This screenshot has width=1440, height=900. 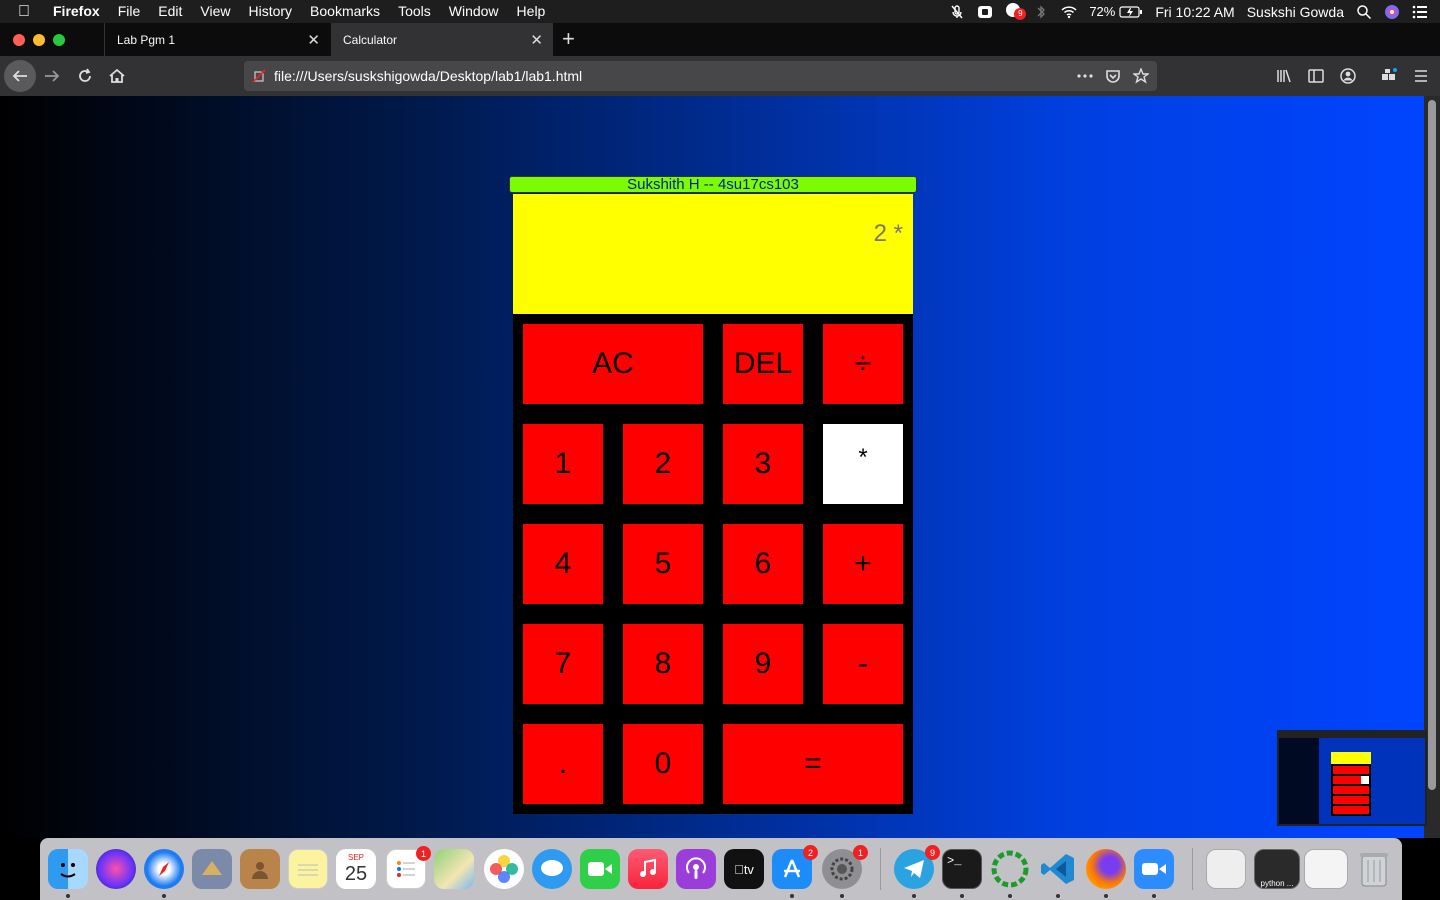 What do you see at coordinates (1348, 76) in the screenshot?
I see `account-icon` at bounding box center [1348, 76].